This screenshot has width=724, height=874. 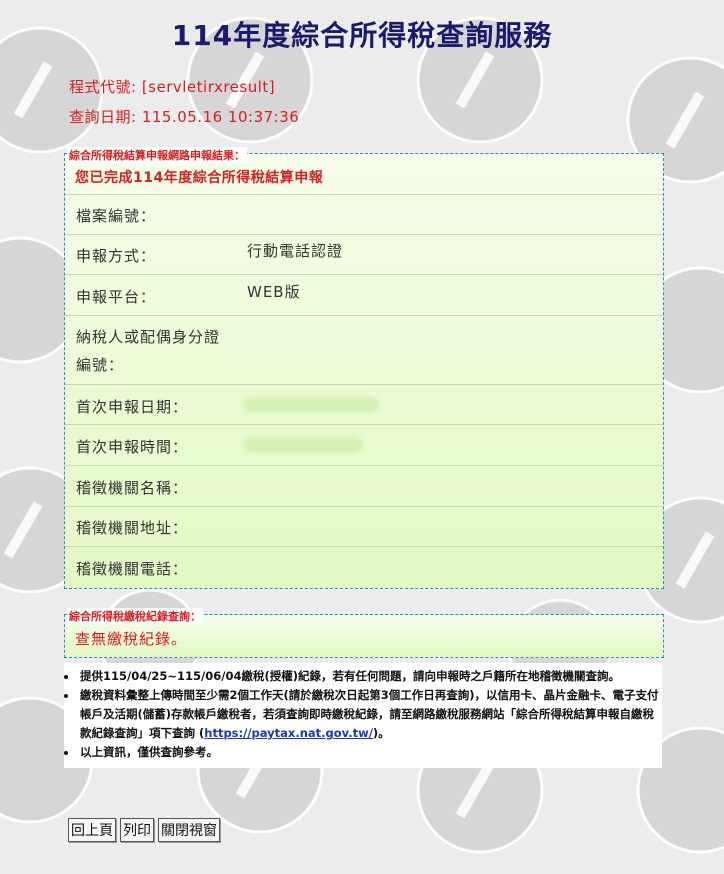 I want to click on taxpayer-id-label: 納稅人或配偶身分證, so click(x=148, y=337).